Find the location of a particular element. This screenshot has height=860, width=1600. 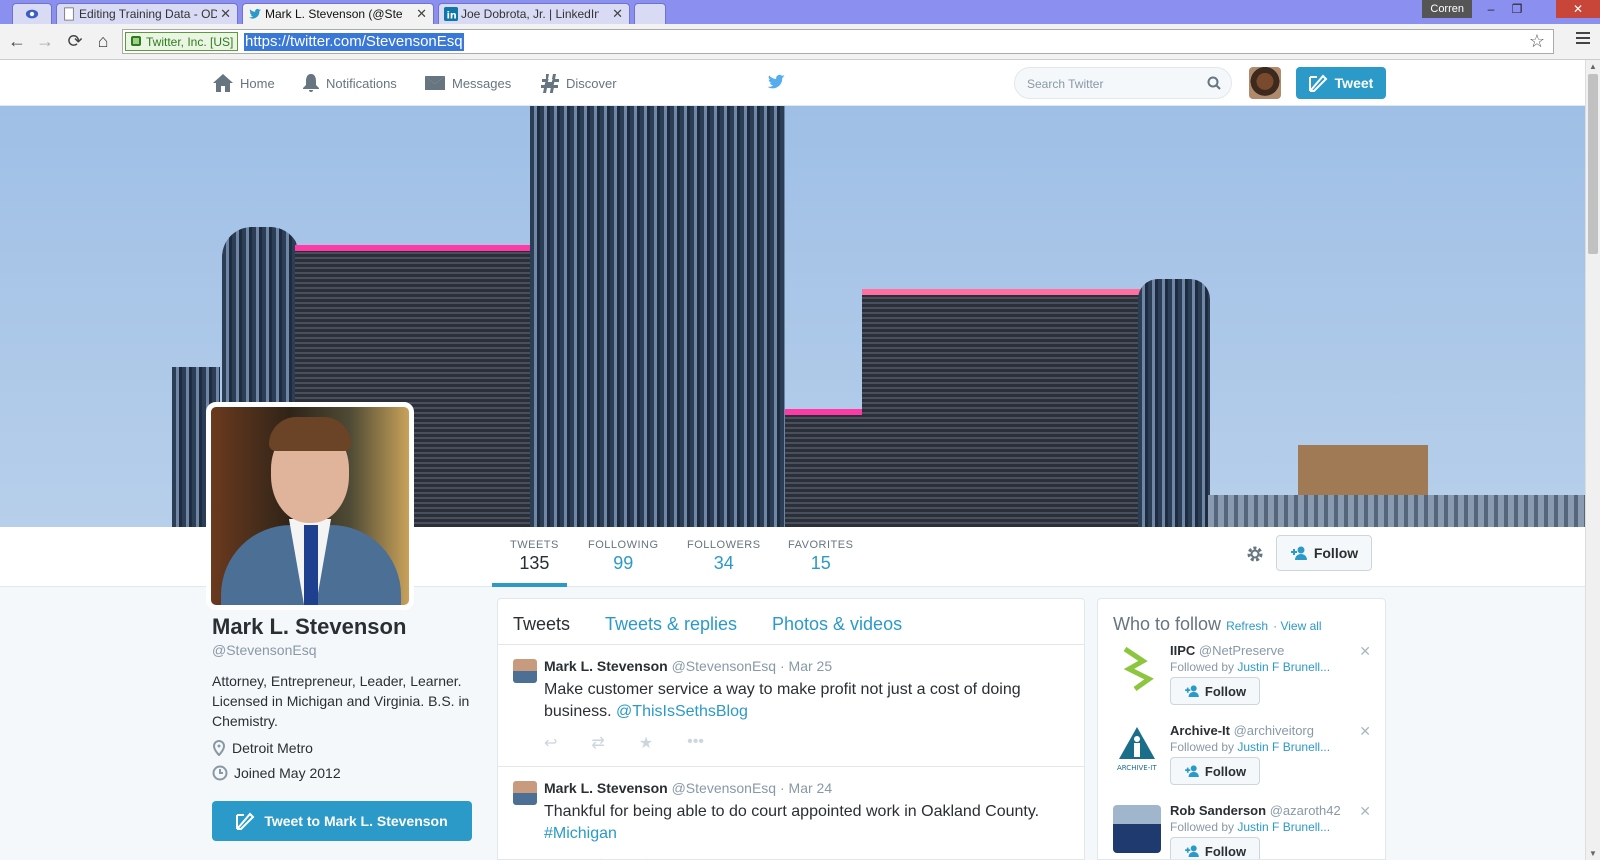

scroll-down-arrow-icon: ▼ is located at coordinates (1593, 853).